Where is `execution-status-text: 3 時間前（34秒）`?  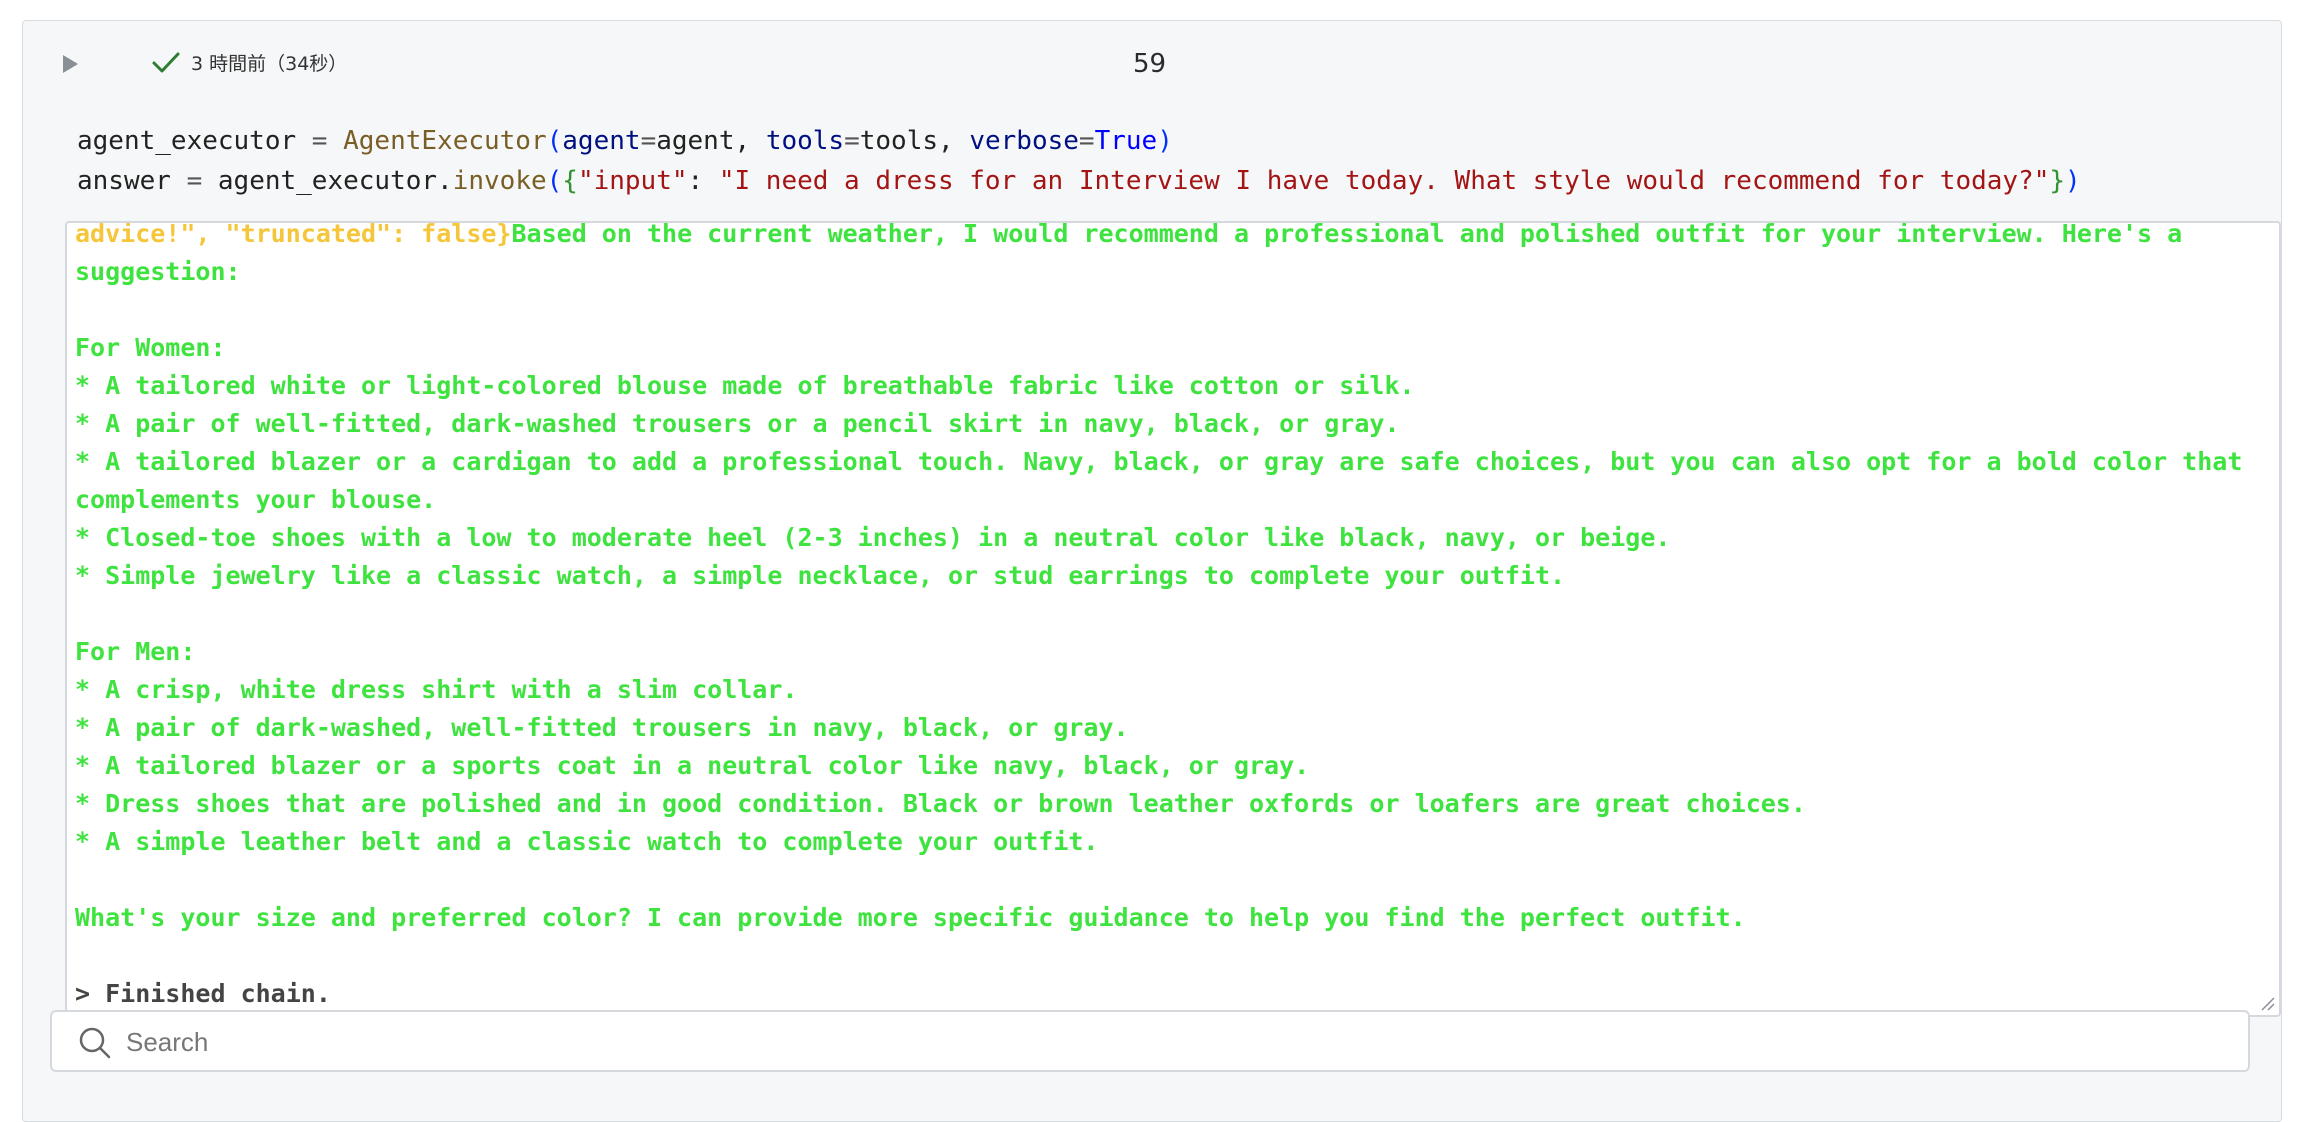 execution-status-text: 3 時間前（34秒） is located at coordinates (269, 64).